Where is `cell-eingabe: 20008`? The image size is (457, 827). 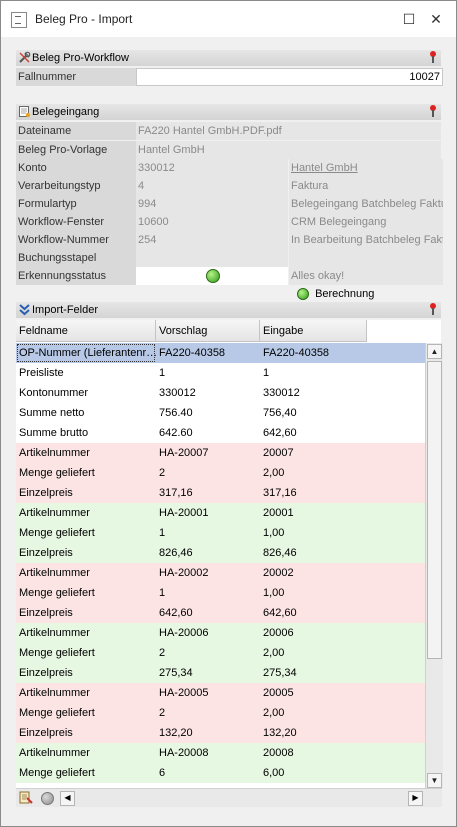 cell-eingabe: 20008 is located at coordinates (313, 753).